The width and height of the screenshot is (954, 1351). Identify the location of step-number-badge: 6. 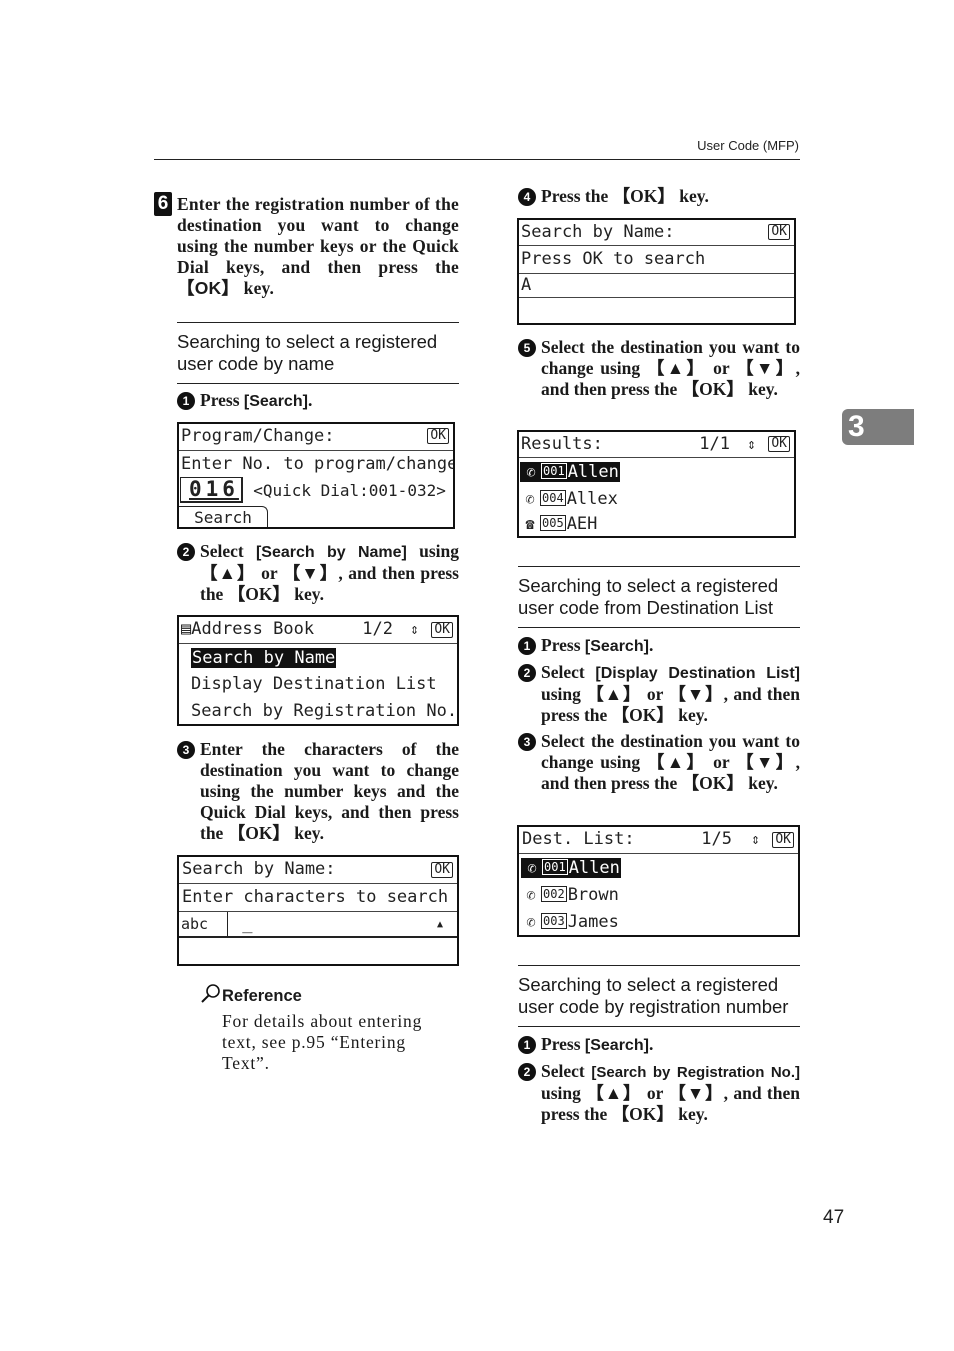
(163, 204).